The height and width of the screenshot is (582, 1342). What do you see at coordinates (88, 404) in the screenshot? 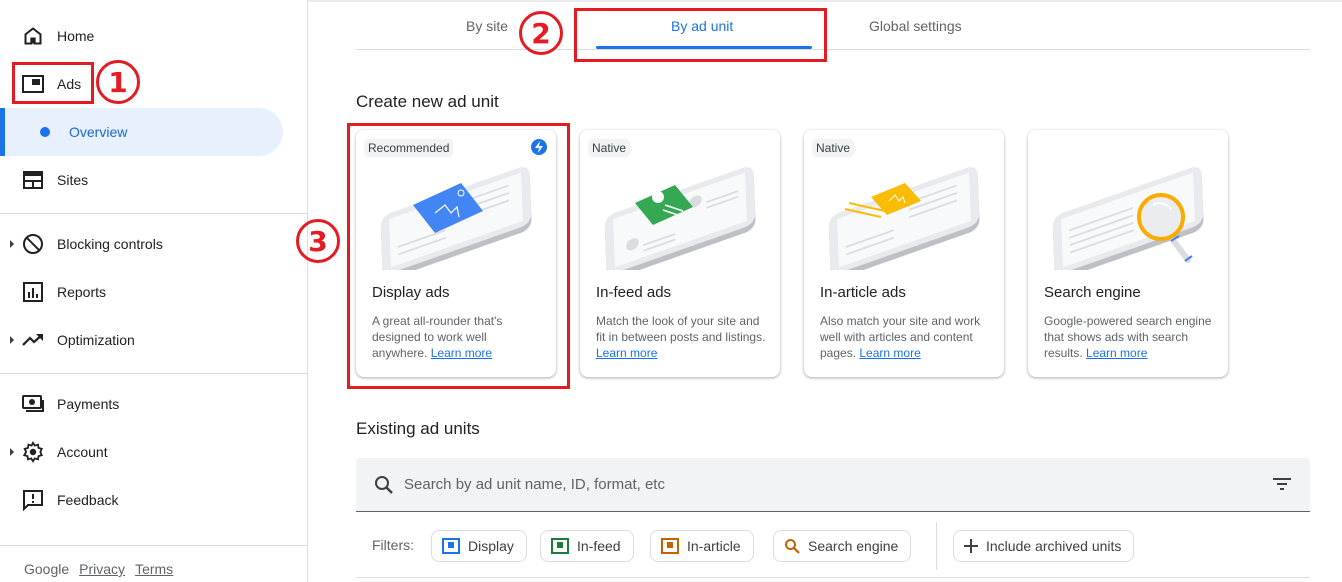
I see `sidebar-item-label: Payments` at bounding box center [88, 404].